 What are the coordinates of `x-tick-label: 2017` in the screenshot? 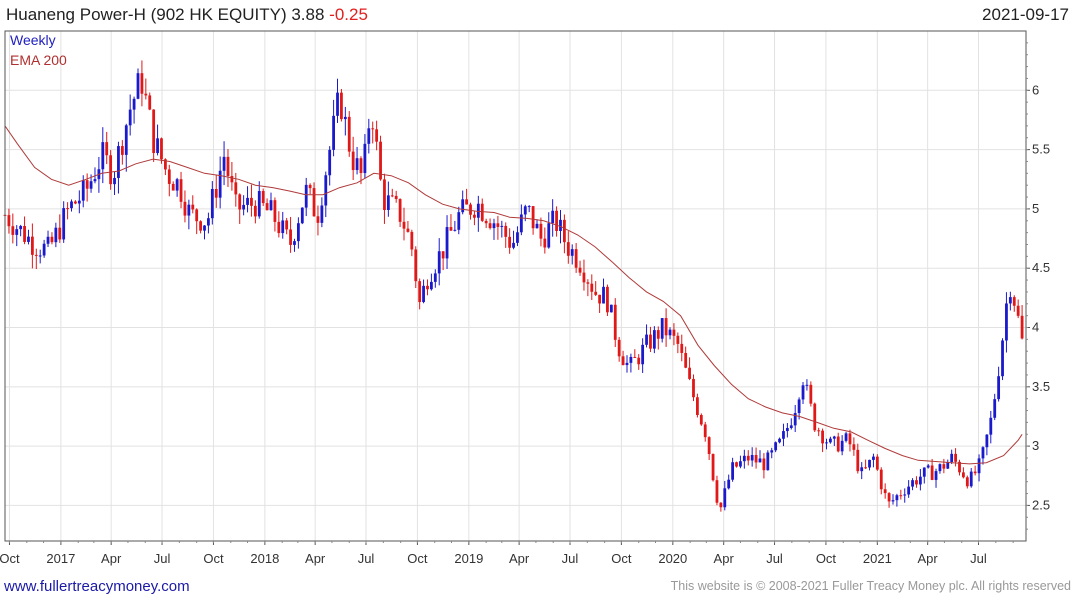 It's located at (60, 558).